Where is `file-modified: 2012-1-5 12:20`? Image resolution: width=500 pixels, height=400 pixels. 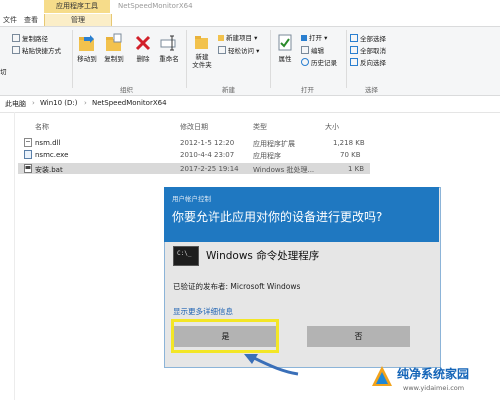
file-modified: 2012-1-5 12:20 is located at coordinates (207, 143).